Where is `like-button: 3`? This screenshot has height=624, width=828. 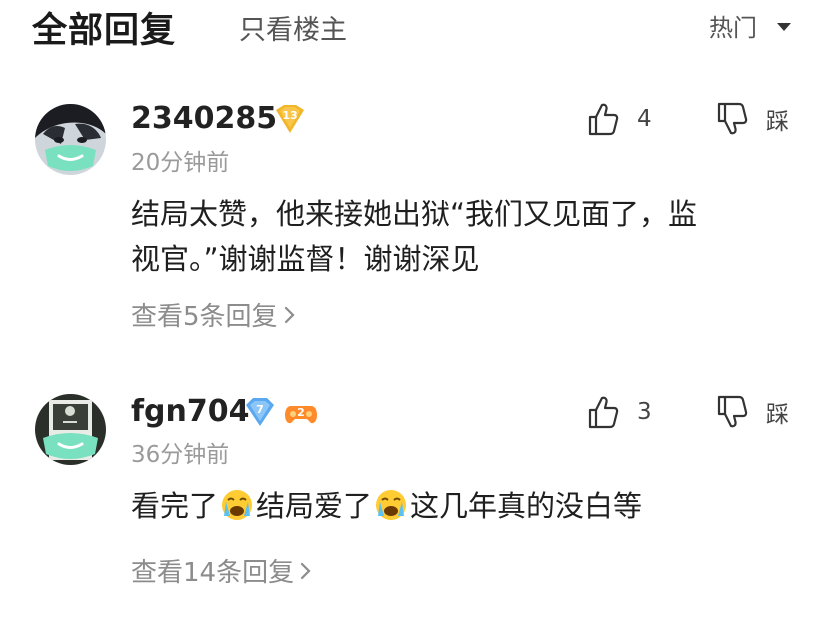
like-button: 3 is located at coordinates (619, 412).